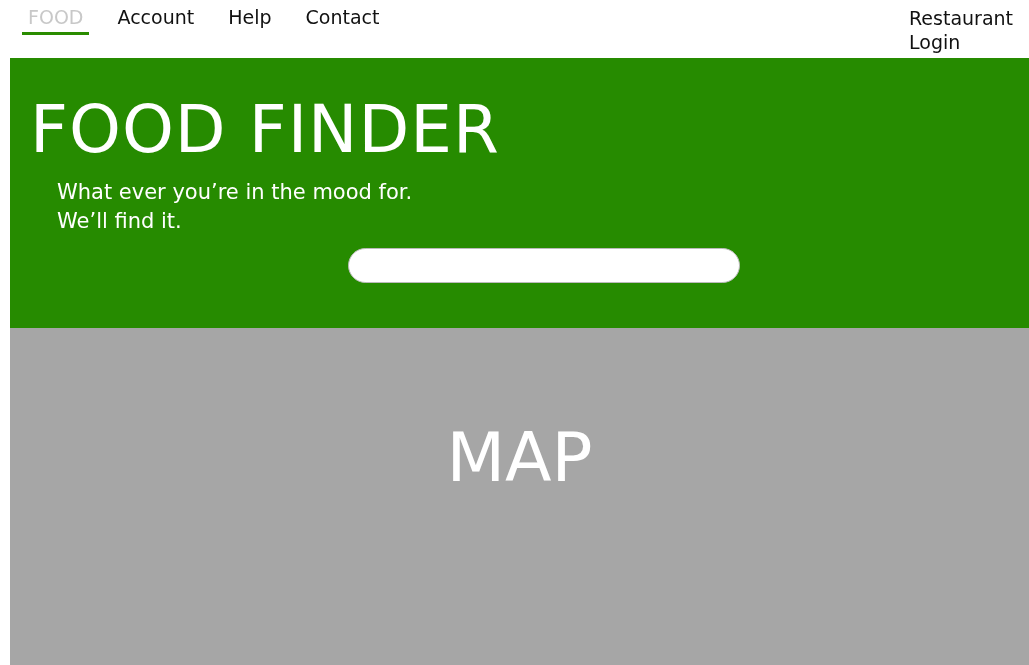  I want to click on login-link: Restaurant Login, so click(965, 27).